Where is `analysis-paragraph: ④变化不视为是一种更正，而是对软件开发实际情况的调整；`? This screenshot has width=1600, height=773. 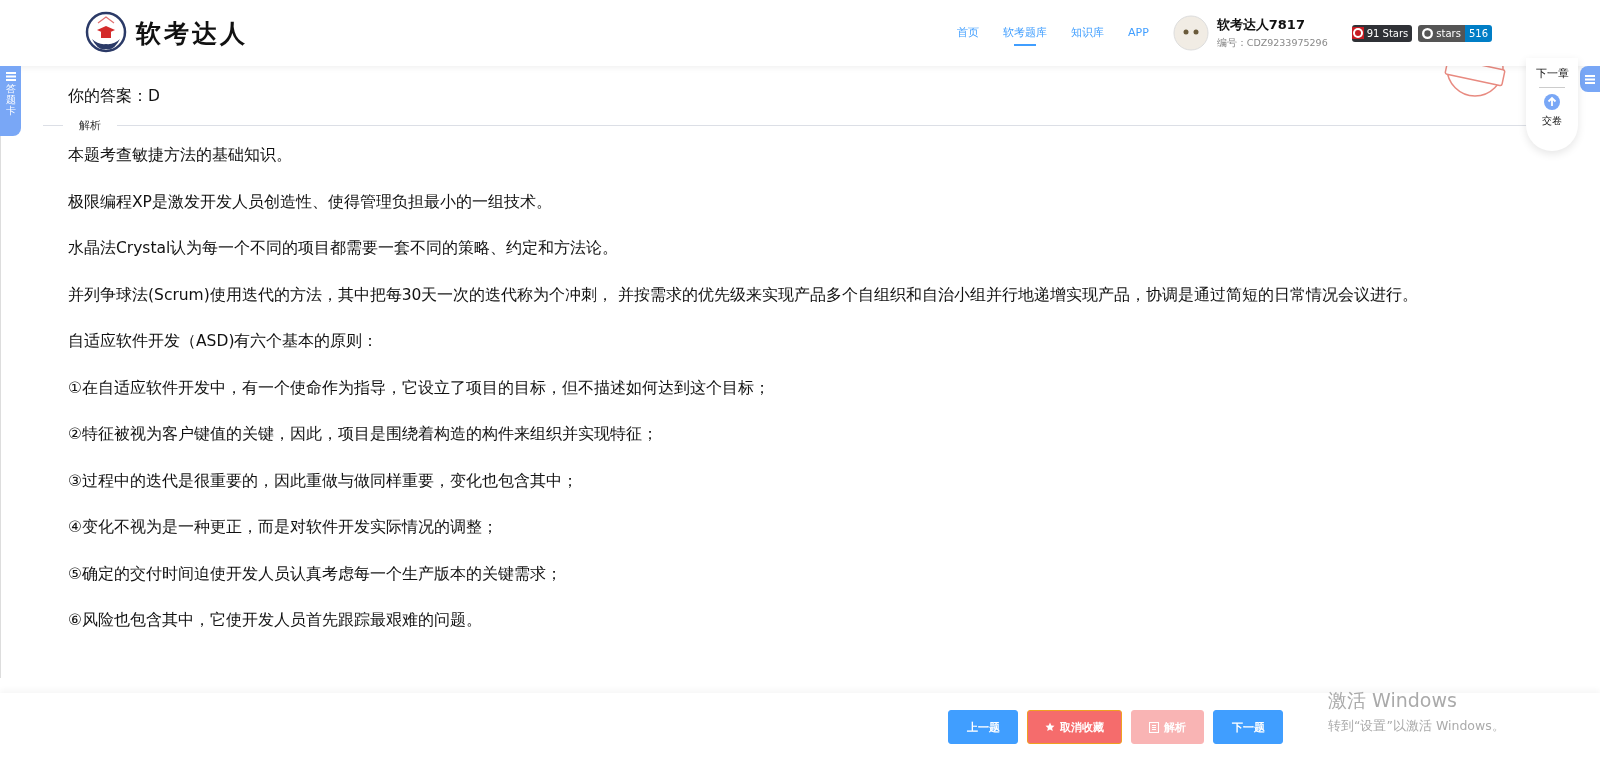
analysis-paragraph: ④变化不视为是一种更正，而是对软件开发实际情况的调整； is located at coordinates (283, 527).